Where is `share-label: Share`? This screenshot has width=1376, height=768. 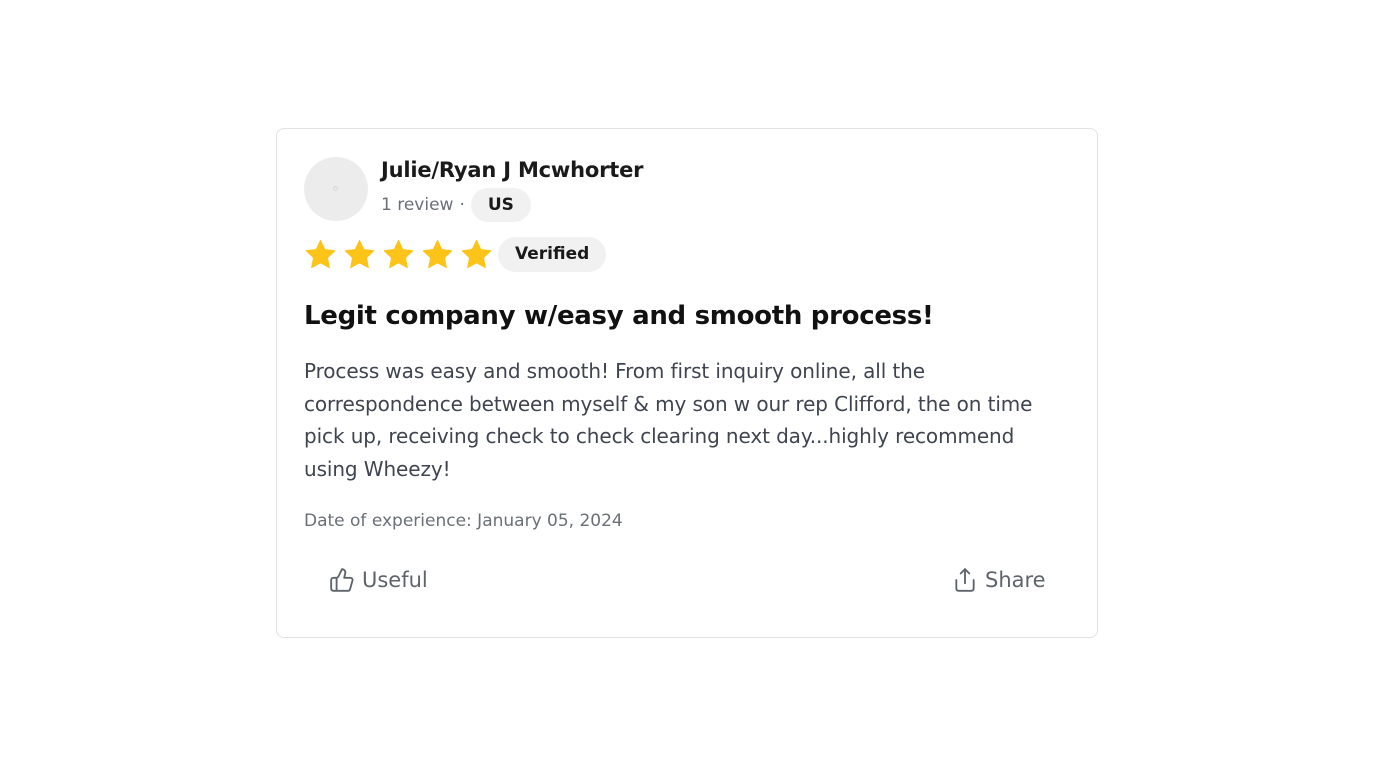
share-label: Share is located at coordinates (1015, 580).